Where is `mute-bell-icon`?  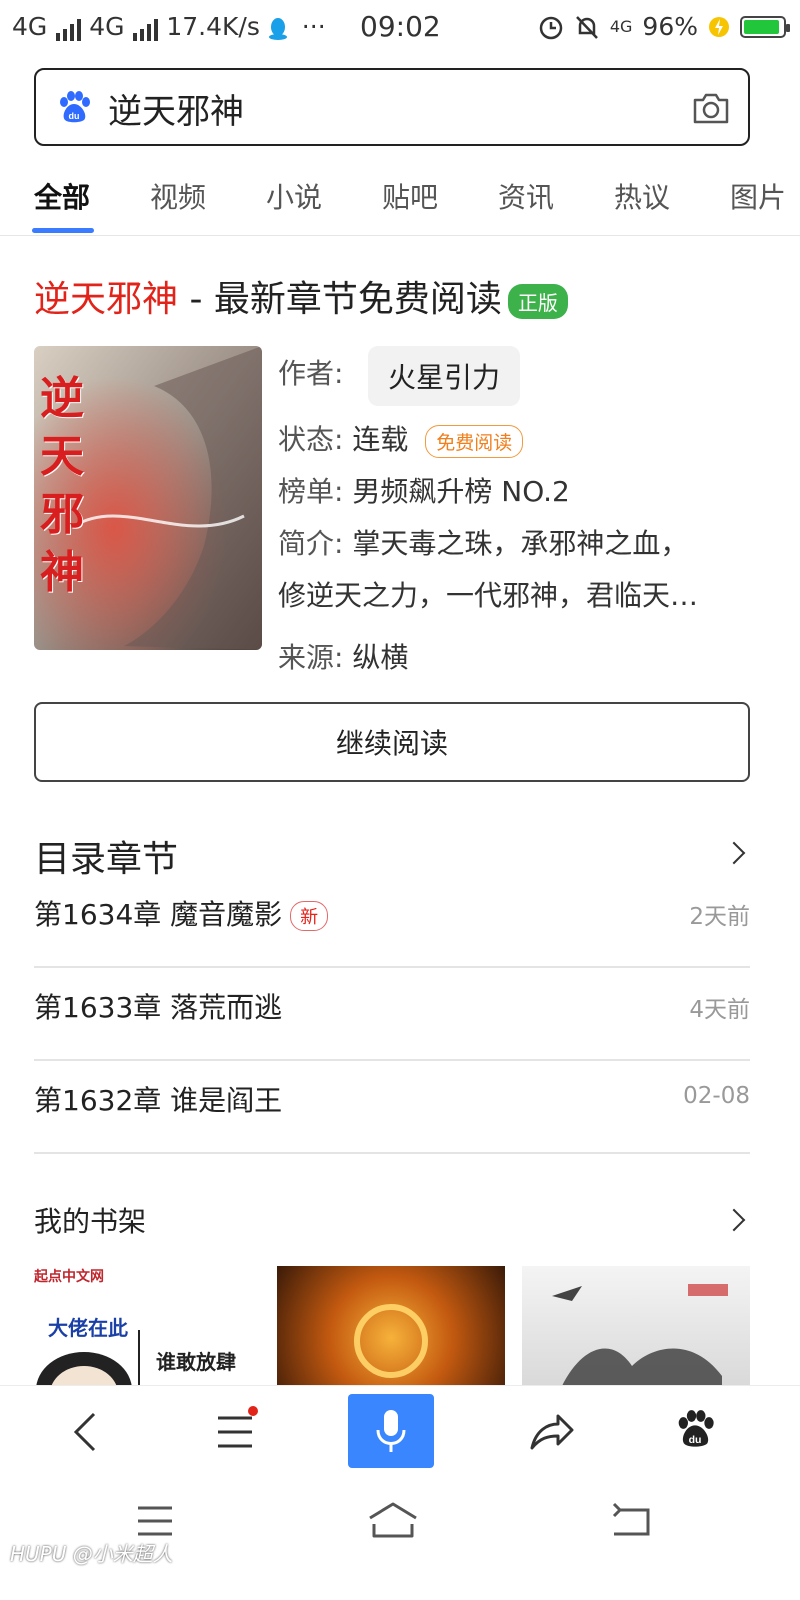 mute-bell-icon is located at coordinates (586, 27).